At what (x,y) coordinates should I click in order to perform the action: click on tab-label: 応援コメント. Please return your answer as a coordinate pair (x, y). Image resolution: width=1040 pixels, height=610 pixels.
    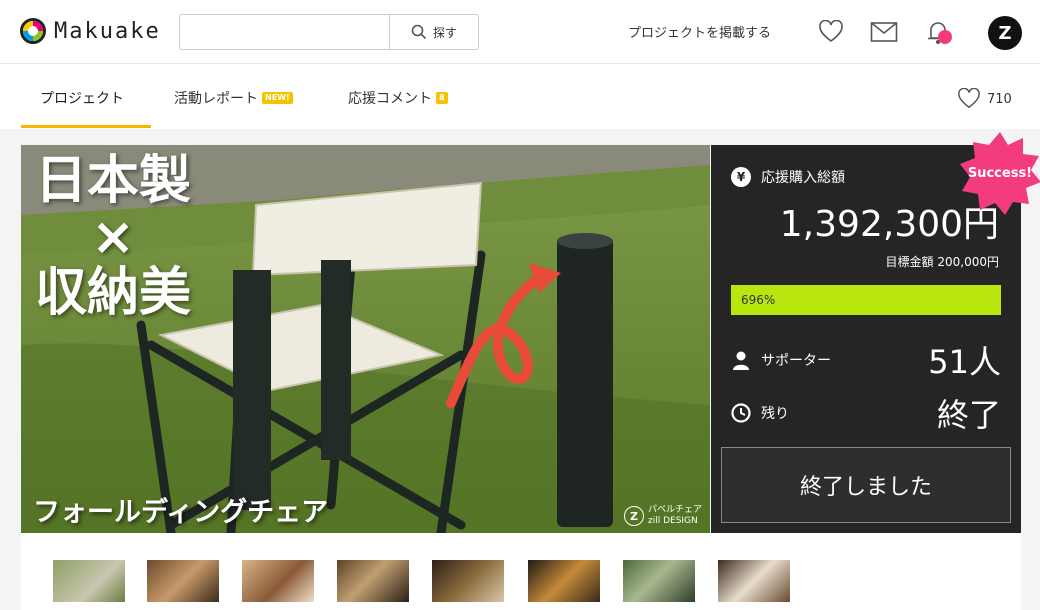
    Looking at the image, I should click on (390, 99).